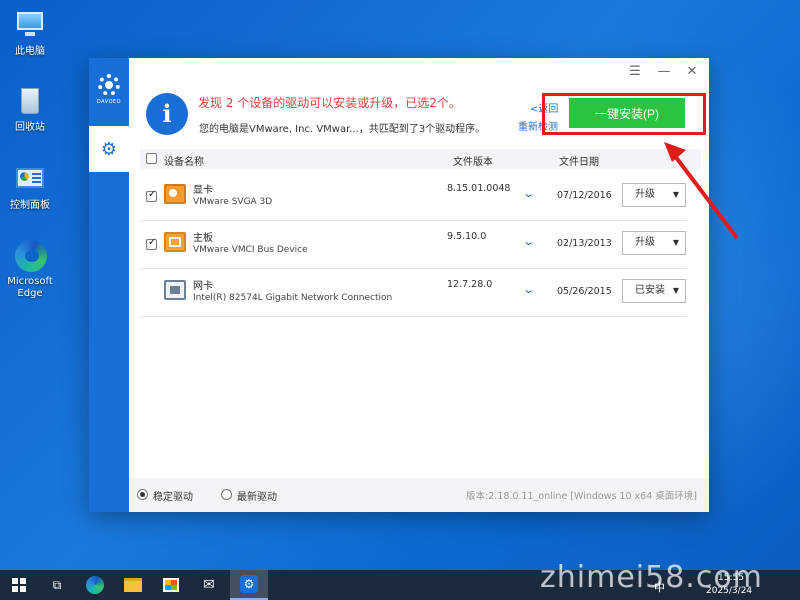  I want to click on app-logo: DAVOED, so click(109, 89).